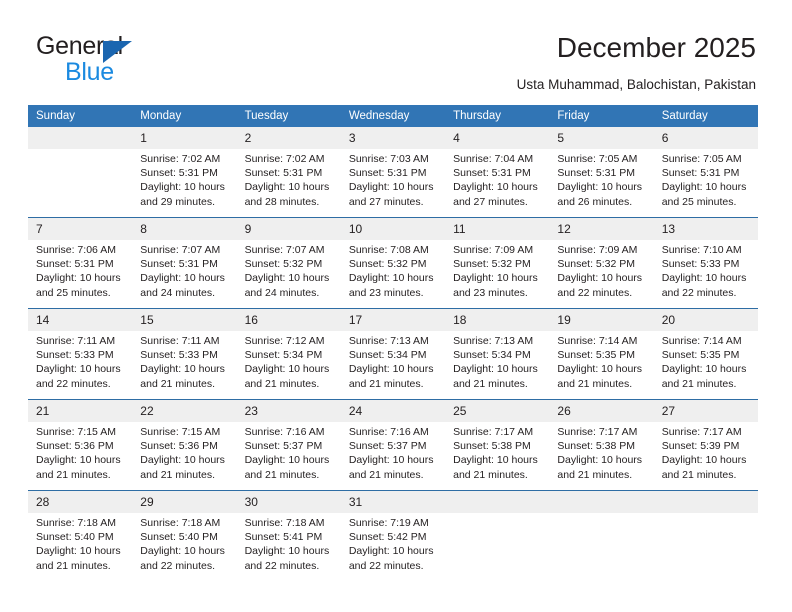  What do you see at coordinates (700, 355) in the screenshot?
I see `sunset-text: Sunset: 5:35 PM` at bounding box center [700, 355].